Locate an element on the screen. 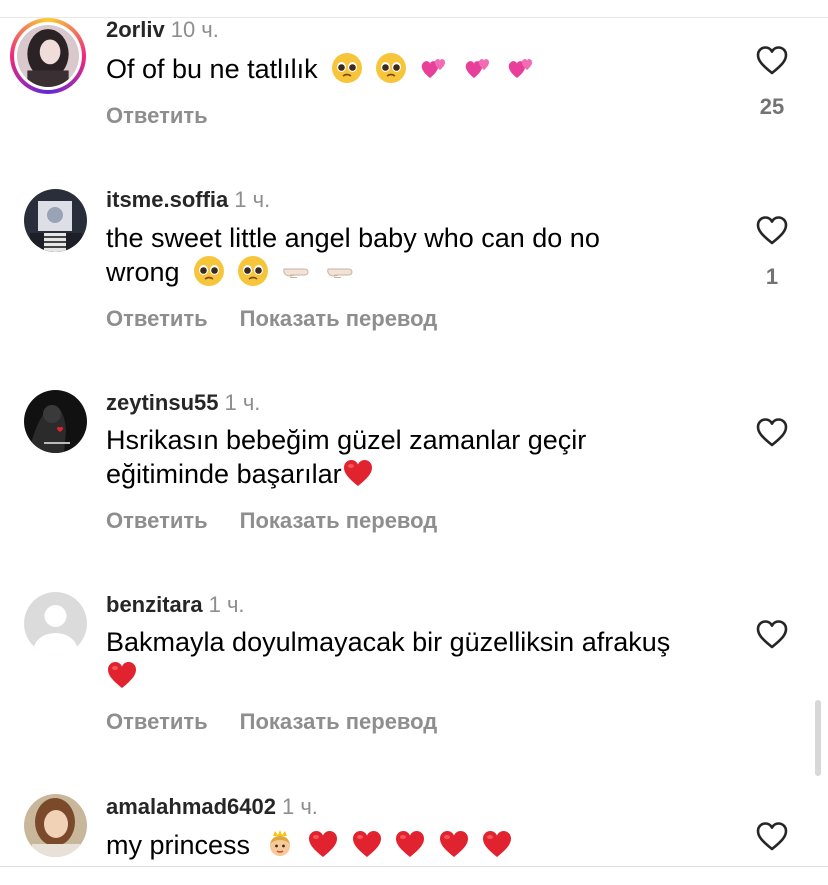 Image resolution: width=828 pixels, height=885 pixels. timestamp: 10 ч. is located at coordinates (194, 29).